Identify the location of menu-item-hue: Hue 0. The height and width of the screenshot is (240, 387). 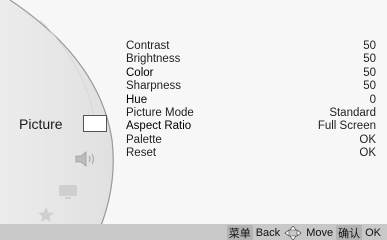
(251, 100).